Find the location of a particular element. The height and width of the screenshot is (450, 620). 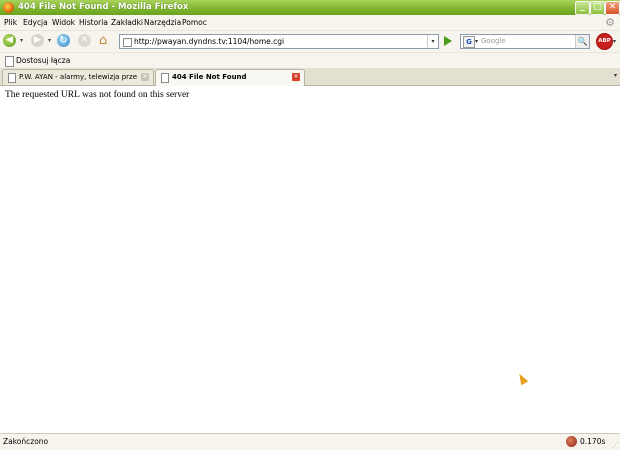

back-button: ◀ is located at coordinates (9, 40).